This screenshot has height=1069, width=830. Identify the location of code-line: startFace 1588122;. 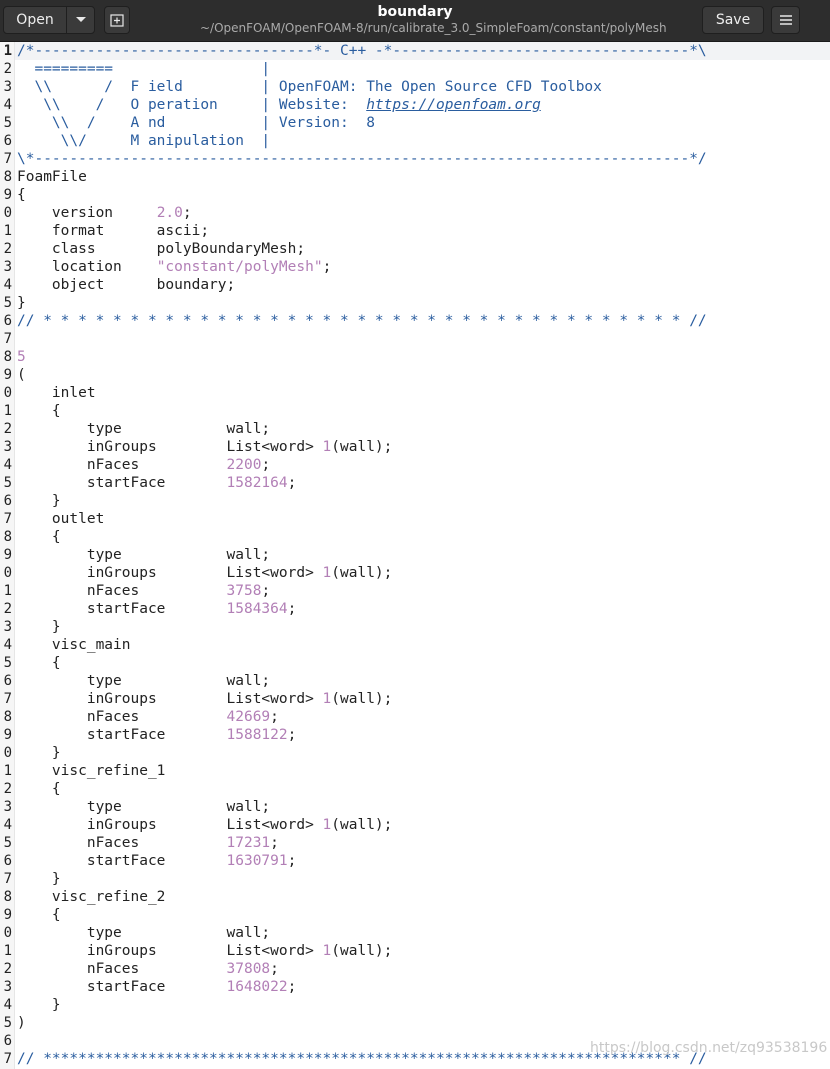
(157, 735).